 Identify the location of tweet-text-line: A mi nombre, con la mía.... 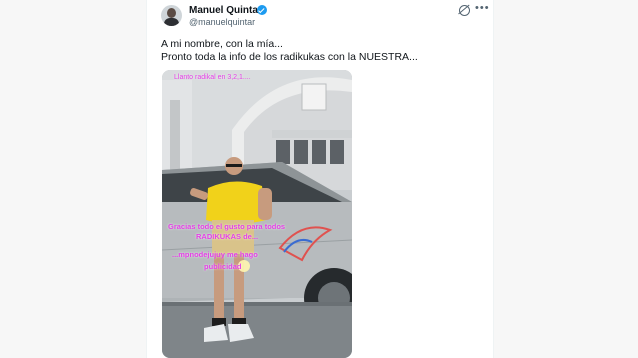
(222, 44).